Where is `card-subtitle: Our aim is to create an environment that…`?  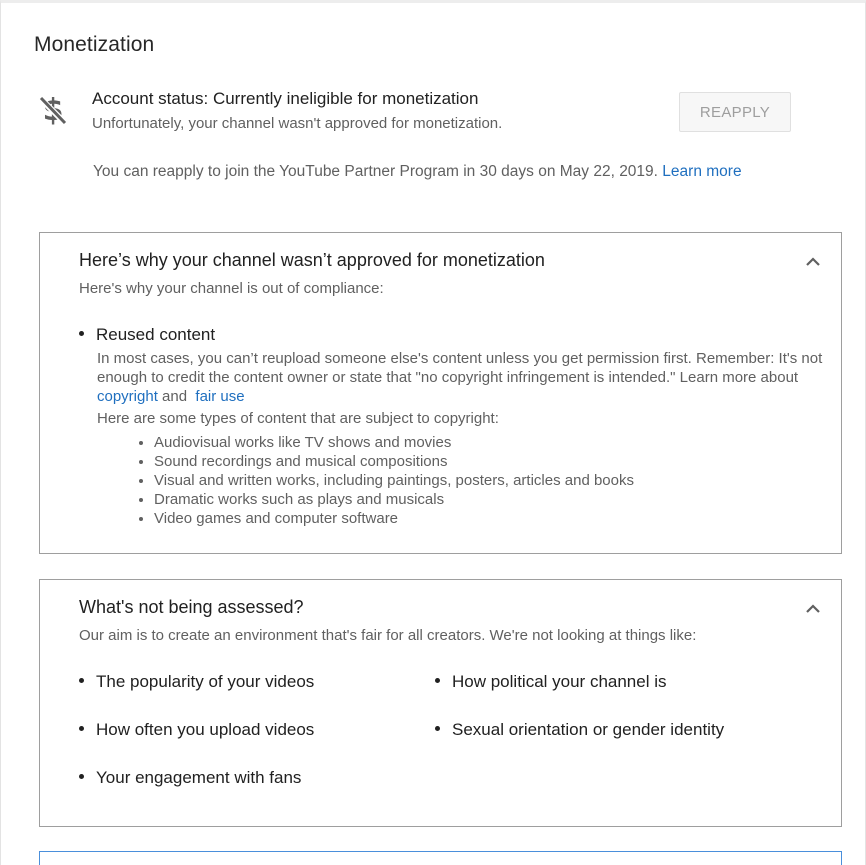
card-subtitle: Our aim is to create an environment that… is located at coordinates (388, 635).